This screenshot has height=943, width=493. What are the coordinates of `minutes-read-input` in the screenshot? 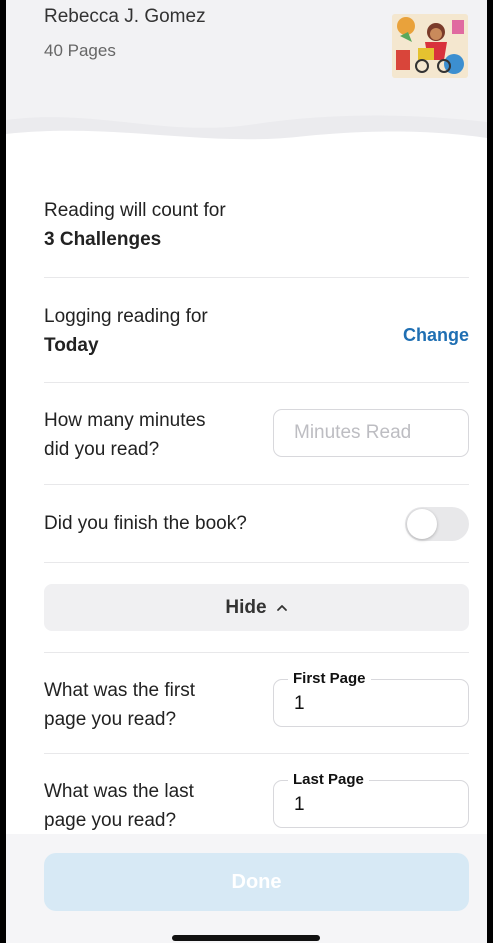 It's located at (371, 433).